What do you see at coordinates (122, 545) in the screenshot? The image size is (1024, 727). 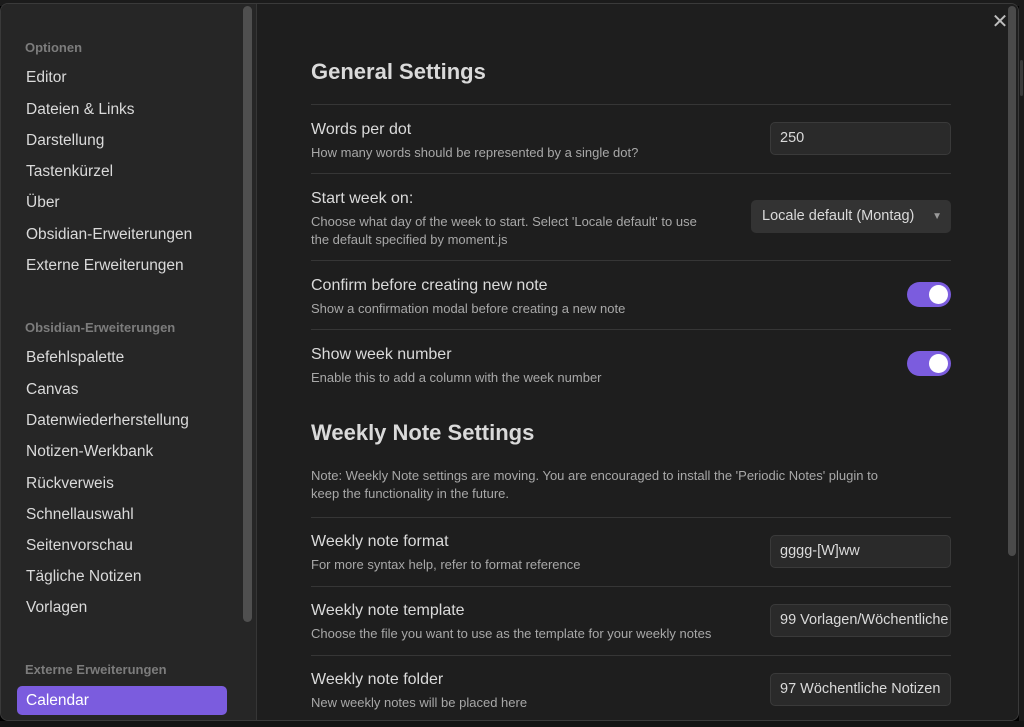 I see `sidebar-item-page-preview: Seitenvorschau` at bounding box center [122, 545].